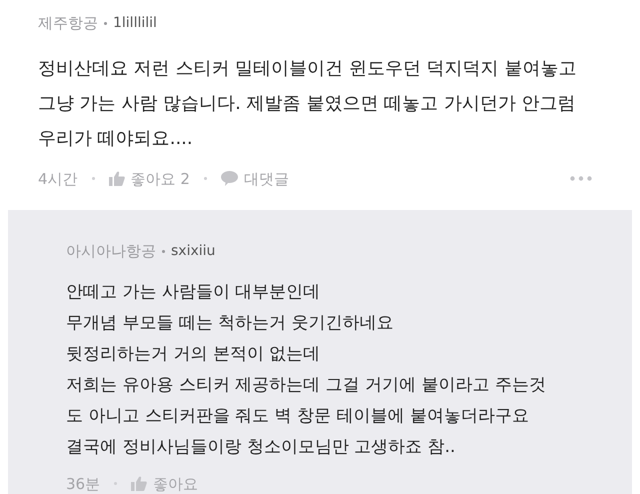  Describe the element at coordinates (149, 179) in the screenshot. I see `like-button: 좋아요 2` at that location.